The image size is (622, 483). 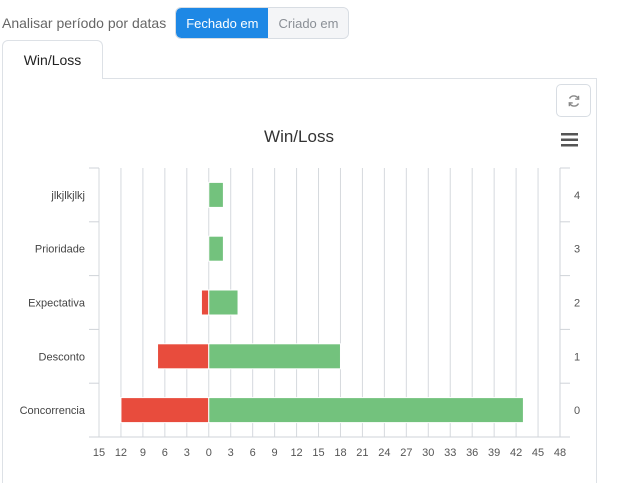 What do you see at coordinates (60, 250) in the screenshot?
I see `category-label: Prioridade` at bounding box center [60, 250].